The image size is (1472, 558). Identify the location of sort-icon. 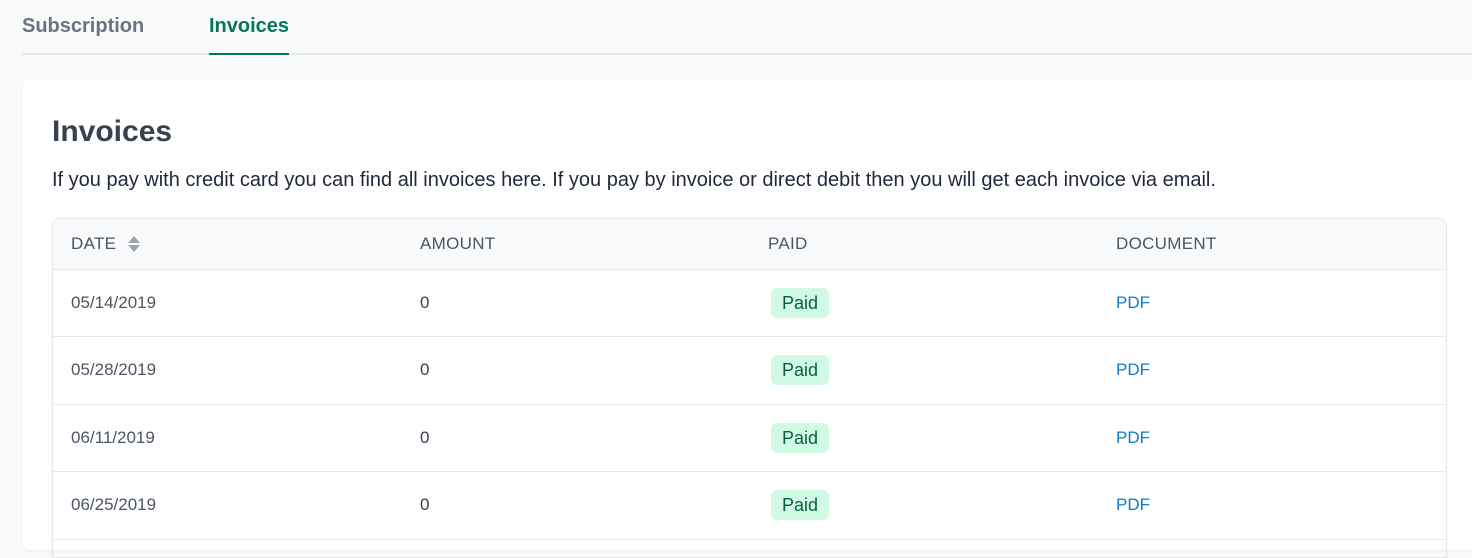
(134, 244).